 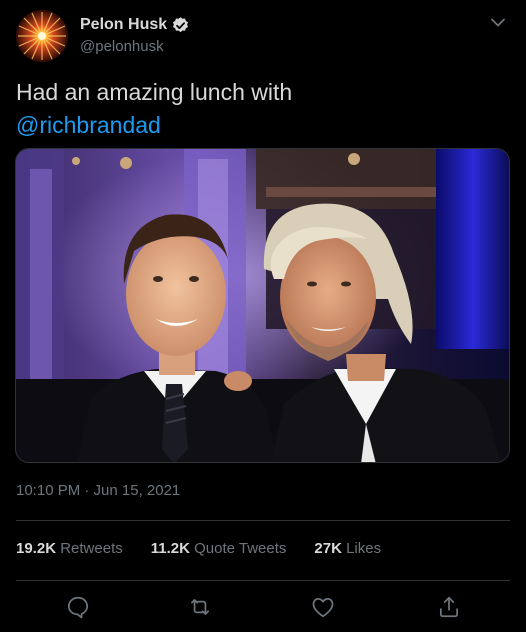 I want to click on heart-icon, so click(x=323, y=607).